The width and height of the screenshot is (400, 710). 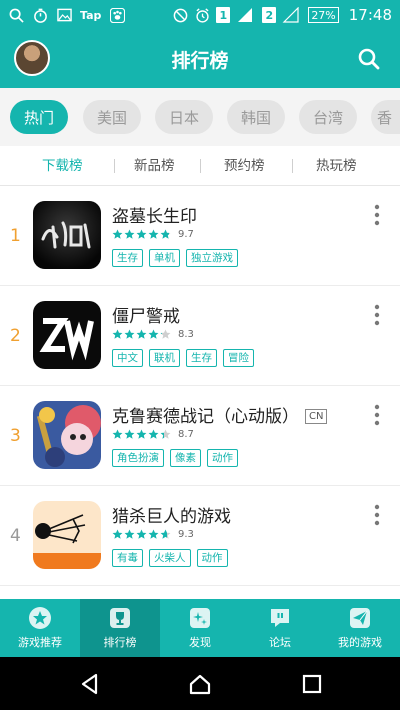 What do you see at coordinates (127, 558) in the screenshot?
I see `tag: 有毒` at bounding box center [127, 558].